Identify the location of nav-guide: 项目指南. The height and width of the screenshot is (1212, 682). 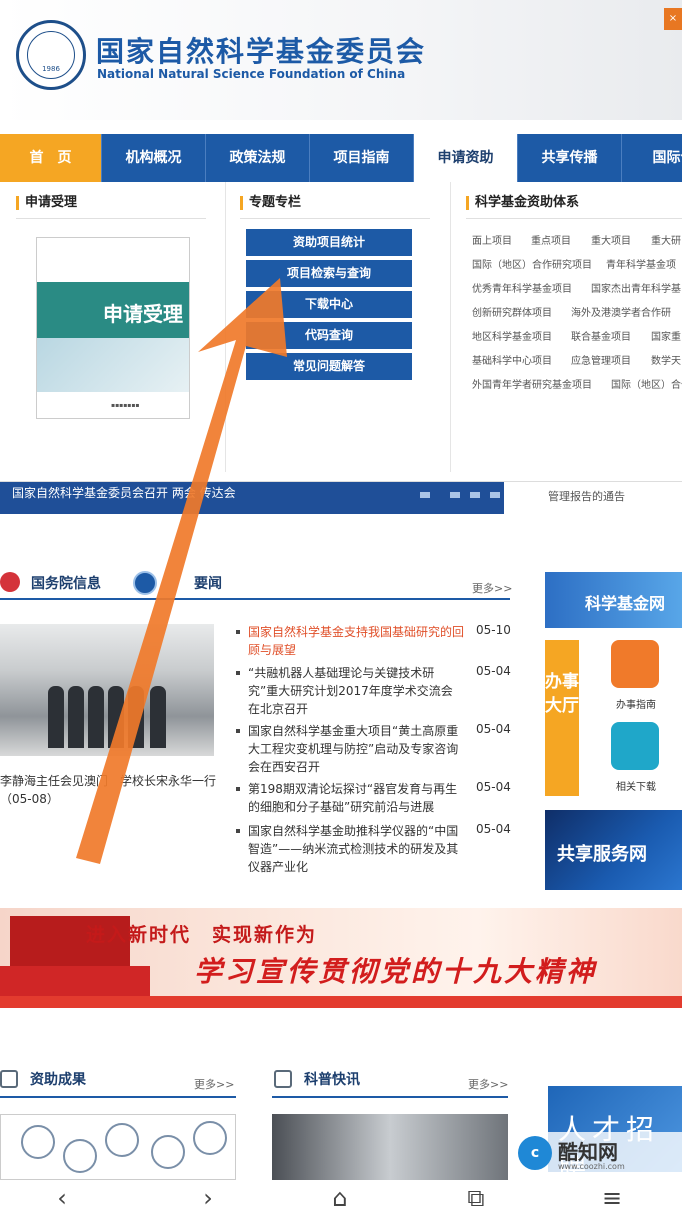
(362, 158).